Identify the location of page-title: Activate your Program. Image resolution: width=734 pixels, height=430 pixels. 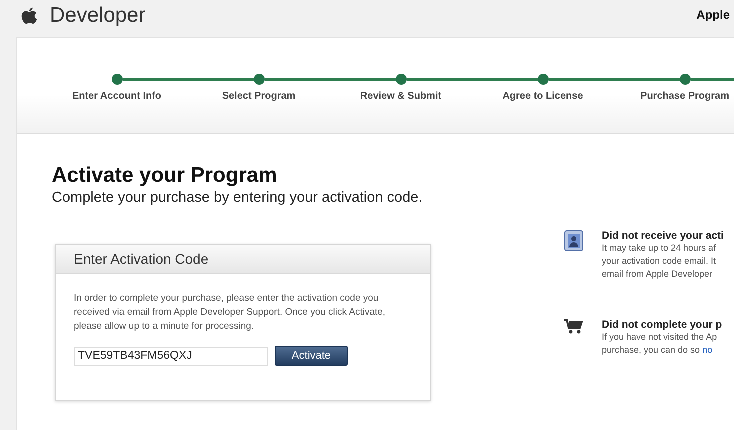
(165, 176).